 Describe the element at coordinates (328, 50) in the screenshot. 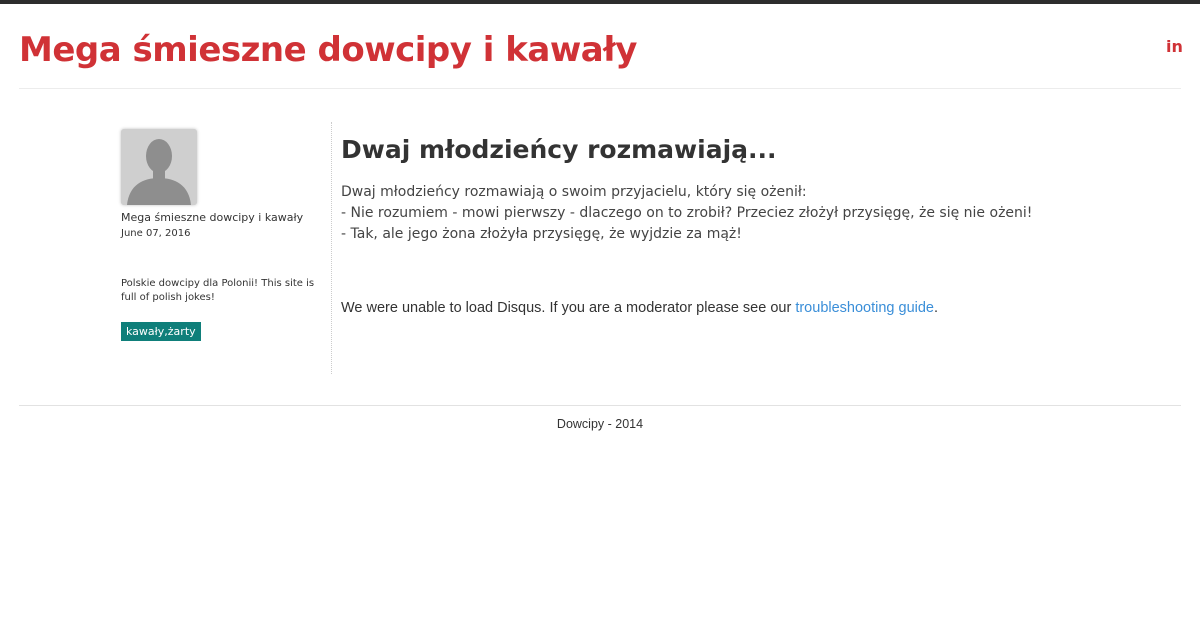

I see `site-title: Mega śmieszne dowcipy i kawały` at that location.